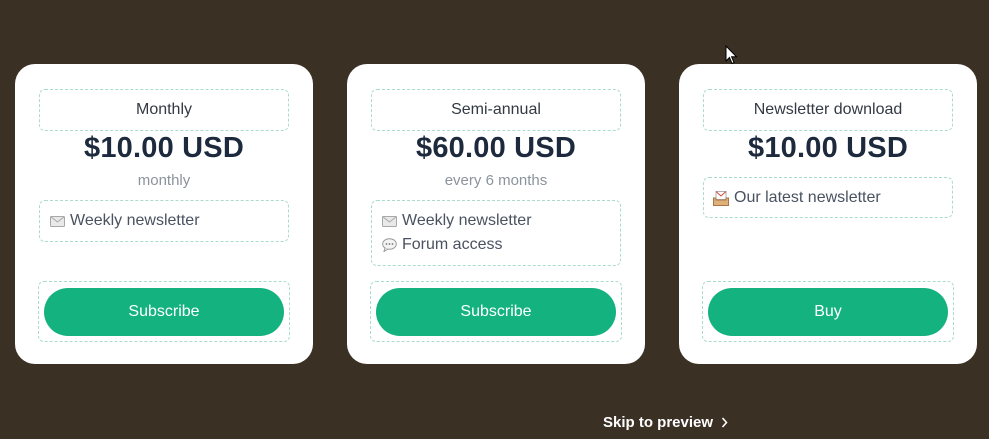 The image size is (989, 439). I want to click on feature-label: Our latest newsletter, so click(807, 197).